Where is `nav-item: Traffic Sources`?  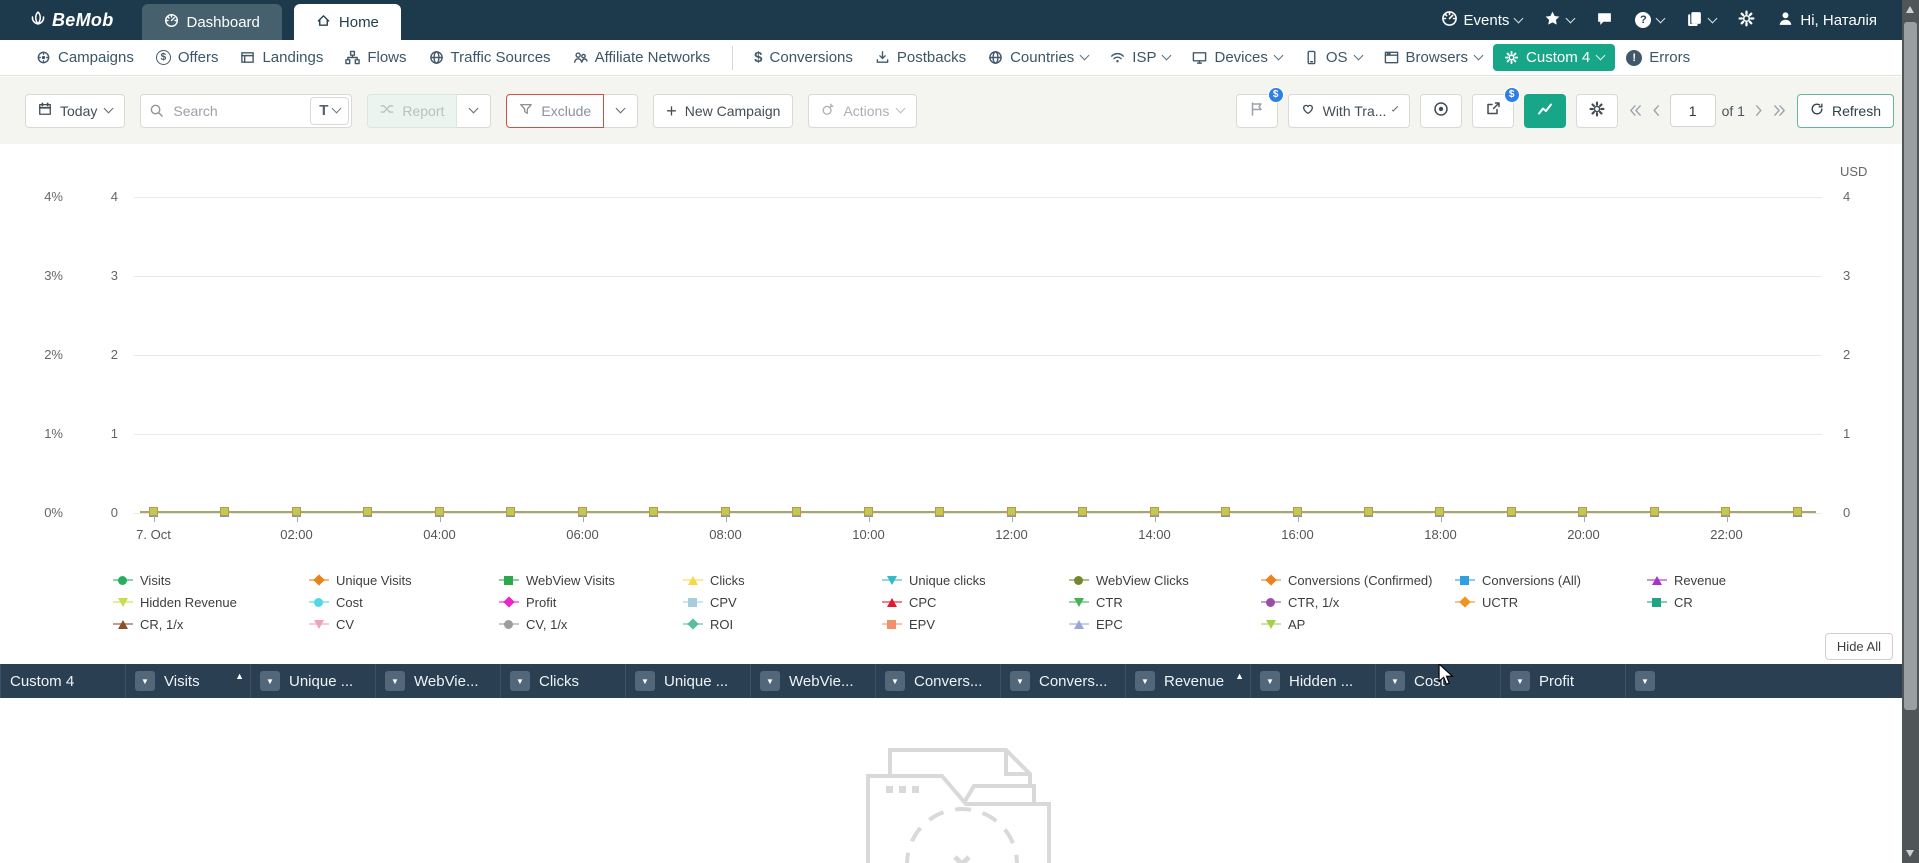
nav-item: Traffic Sources is located at coordinates (490, 57).